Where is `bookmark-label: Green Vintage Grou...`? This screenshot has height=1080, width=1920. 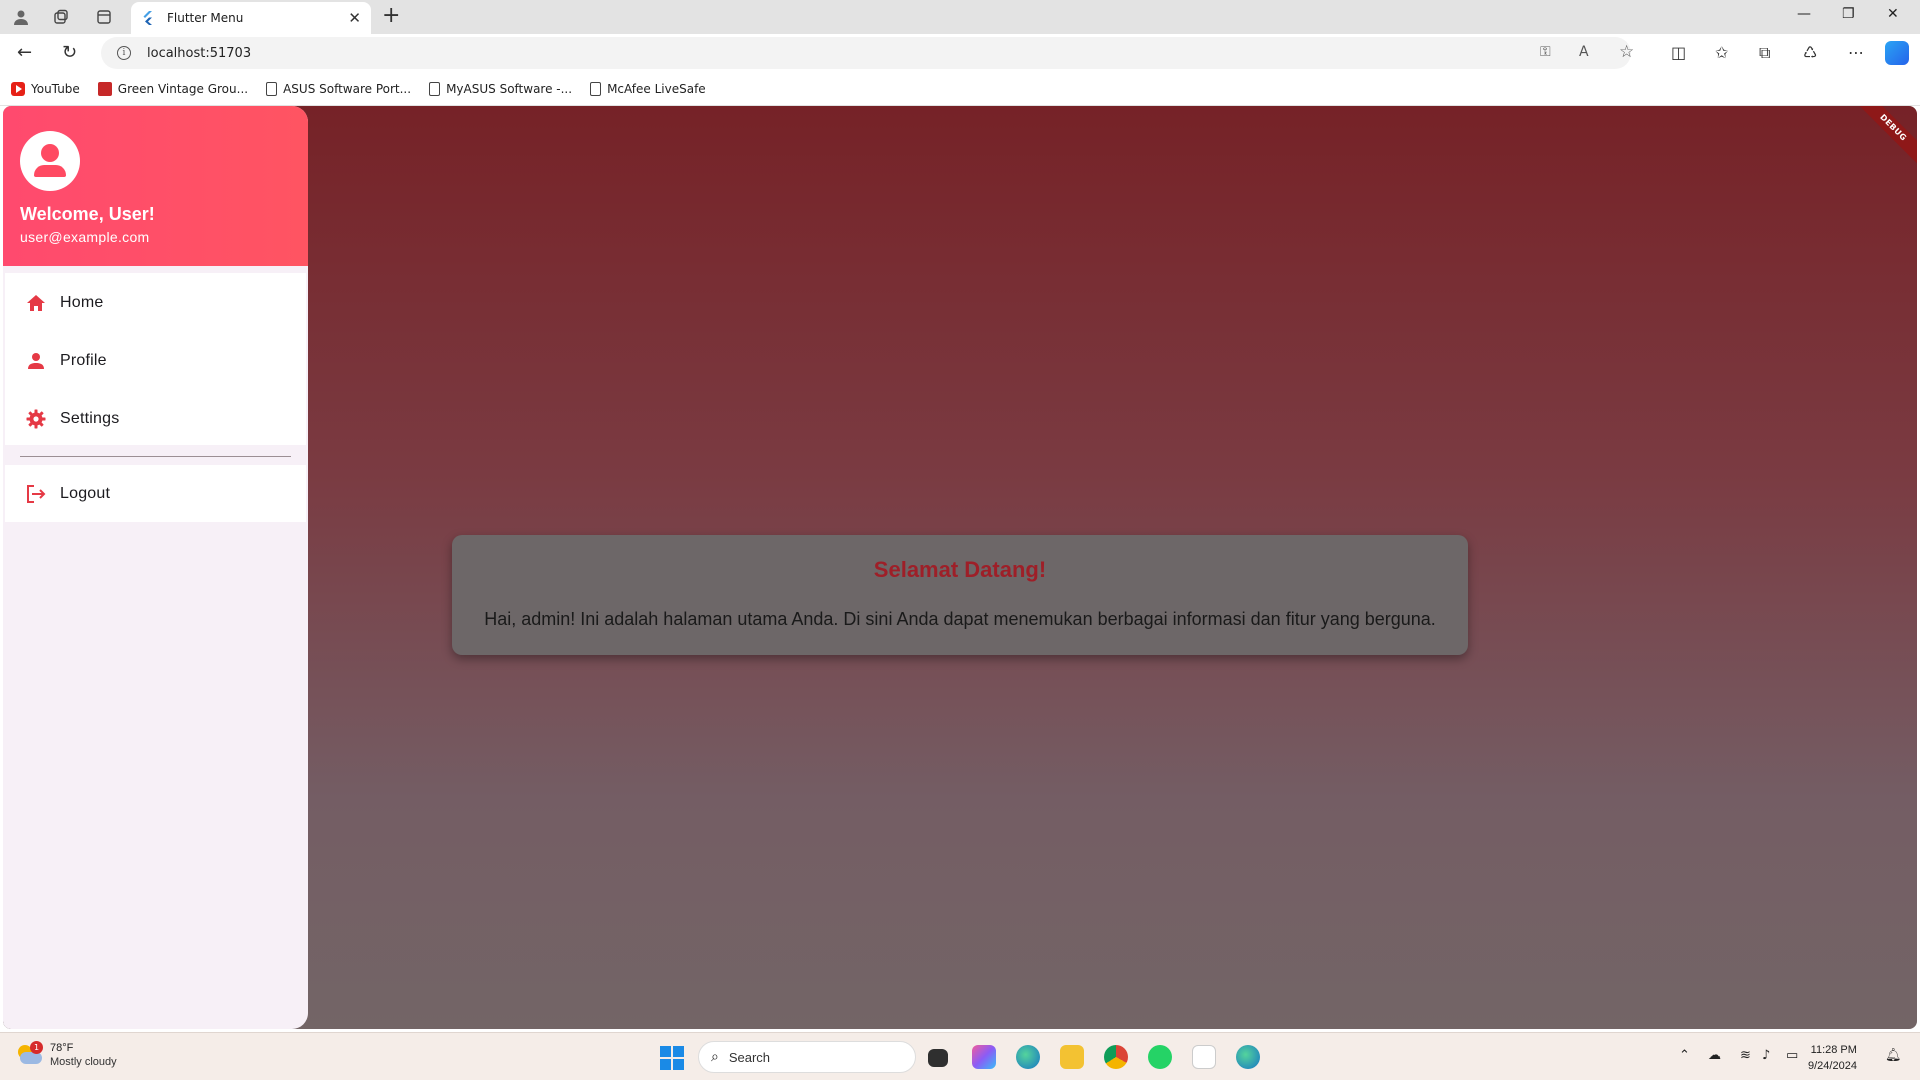 bookmark-label: Green Vintage Grou... is located at coordinates (183, 88).